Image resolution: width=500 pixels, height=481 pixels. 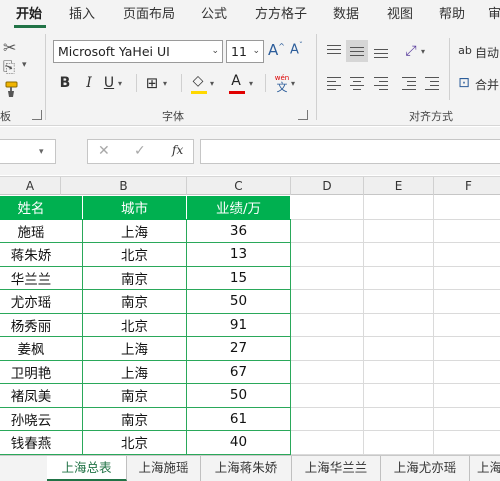 What do you see at coordinates (465, 51) in the screenshot?
I see `wrap-text-icon: ab` at bounding box center [465, 51].